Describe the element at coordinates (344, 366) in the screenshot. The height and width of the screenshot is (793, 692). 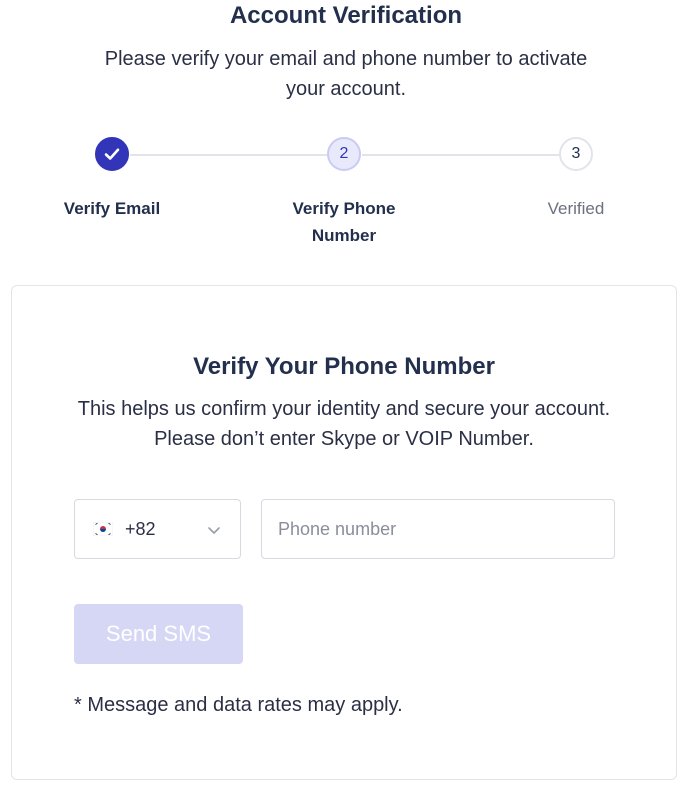
I see `card-title: Verify Your Phone Number` at that location.